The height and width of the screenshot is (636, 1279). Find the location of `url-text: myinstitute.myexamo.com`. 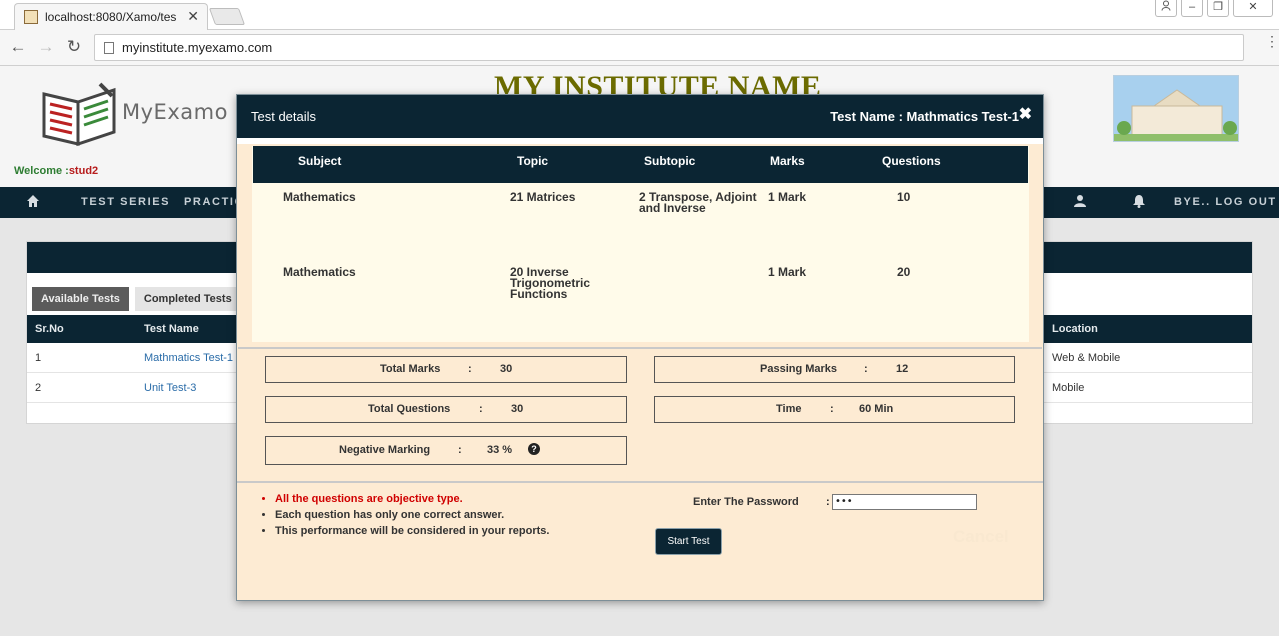

url-text: myinstitute.myexamo.com is located at coordinates (197, 47).